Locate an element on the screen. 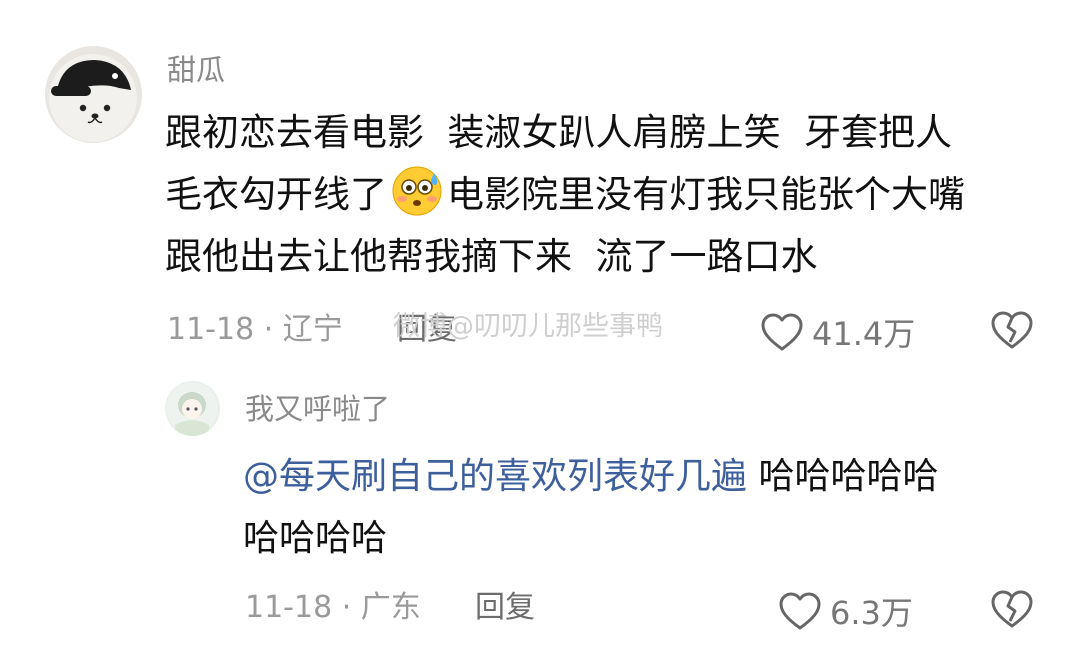  reply-like-count: 6.3万 is located at coordinates (871, 613).